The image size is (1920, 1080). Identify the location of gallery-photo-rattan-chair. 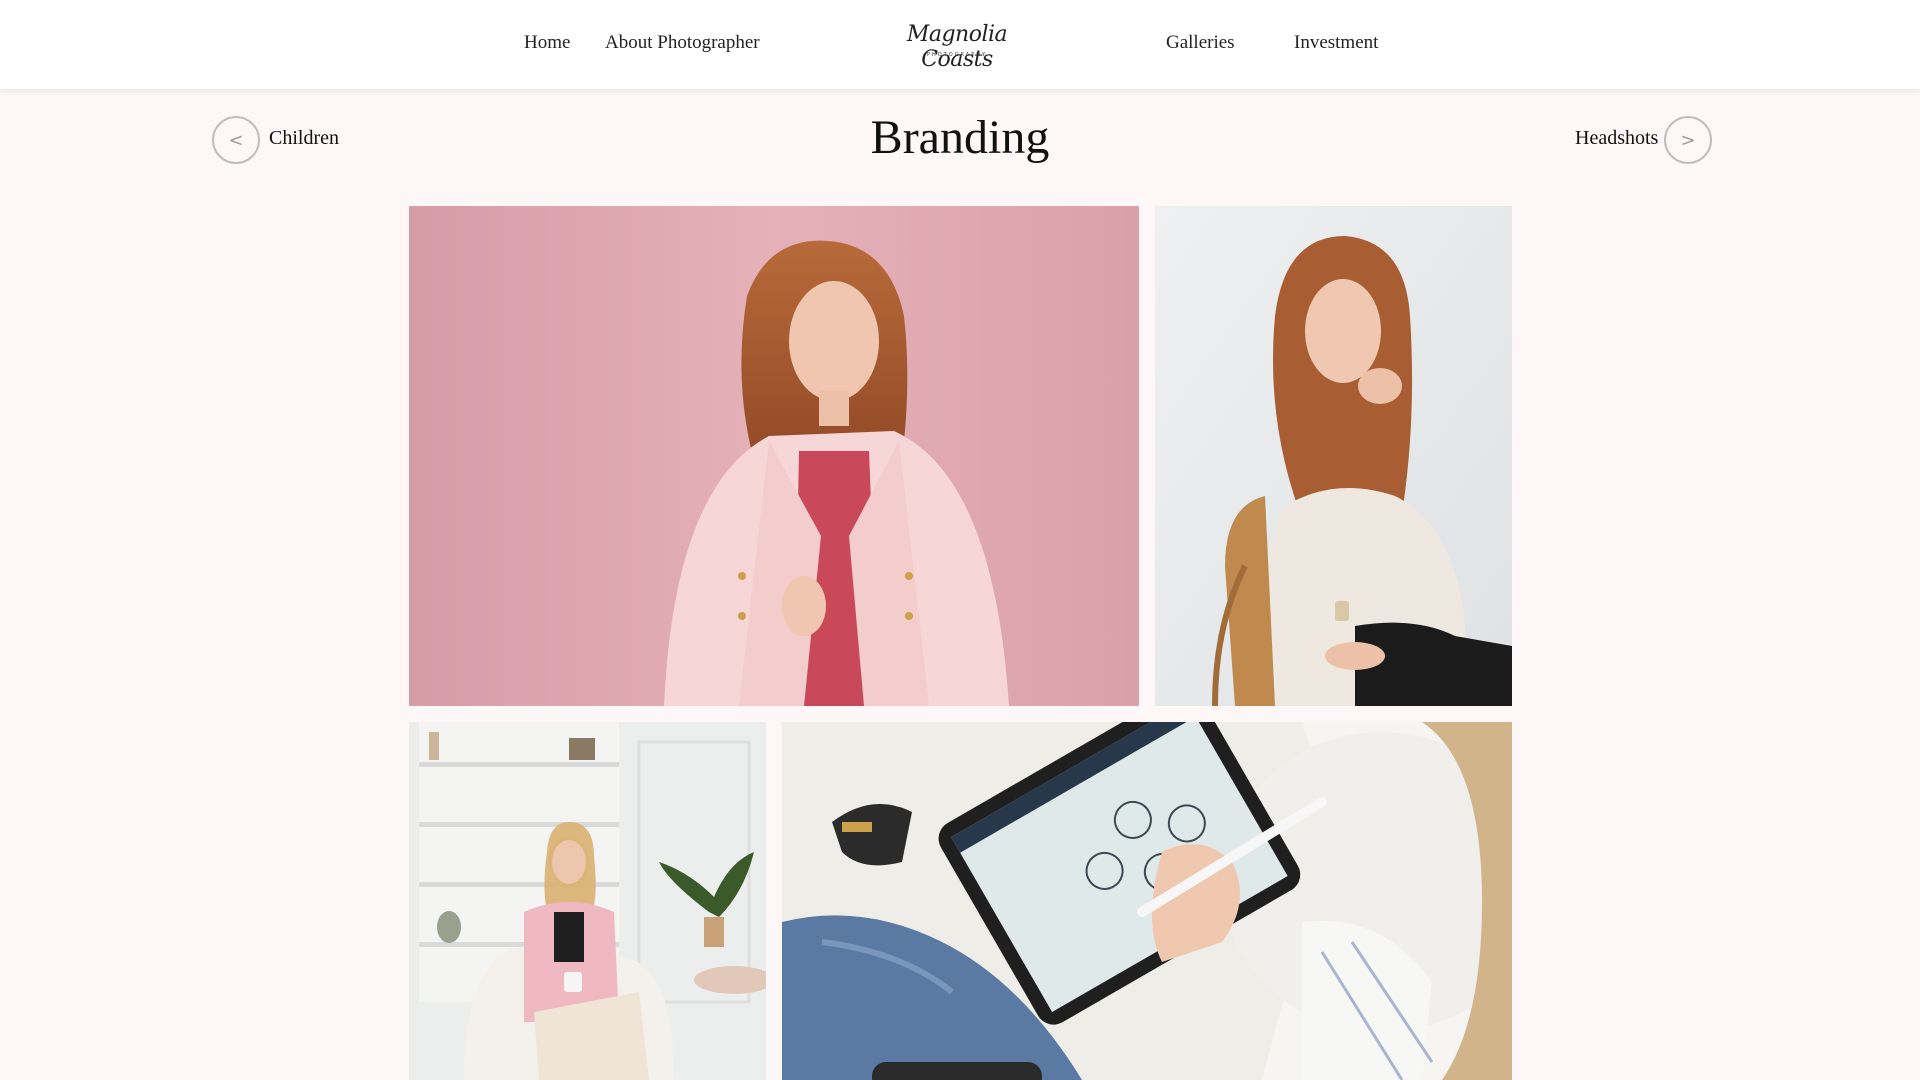
(1333, 456).